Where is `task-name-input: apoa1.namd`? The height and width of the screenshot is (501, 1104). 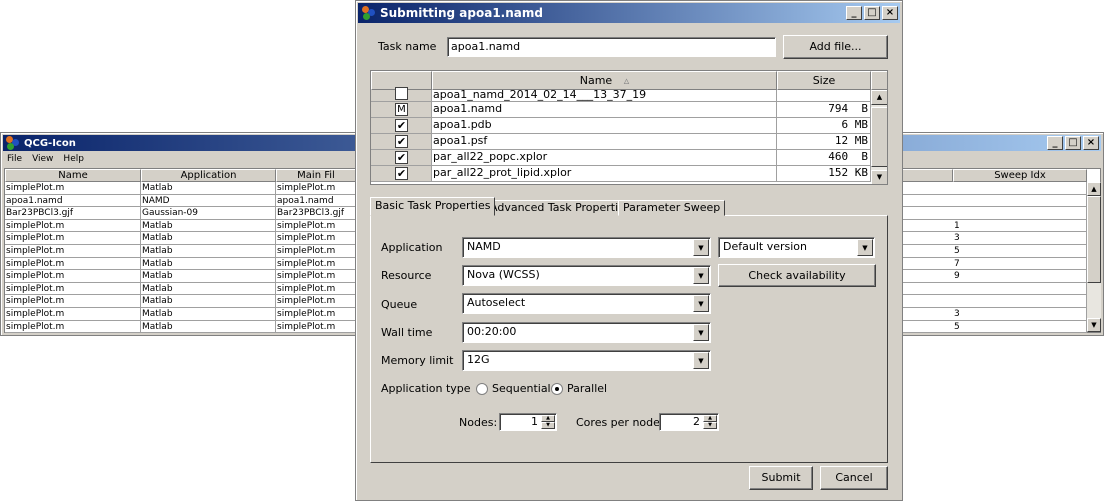
task-name-input: apoa1.namd is located at coordinates (611, 47).